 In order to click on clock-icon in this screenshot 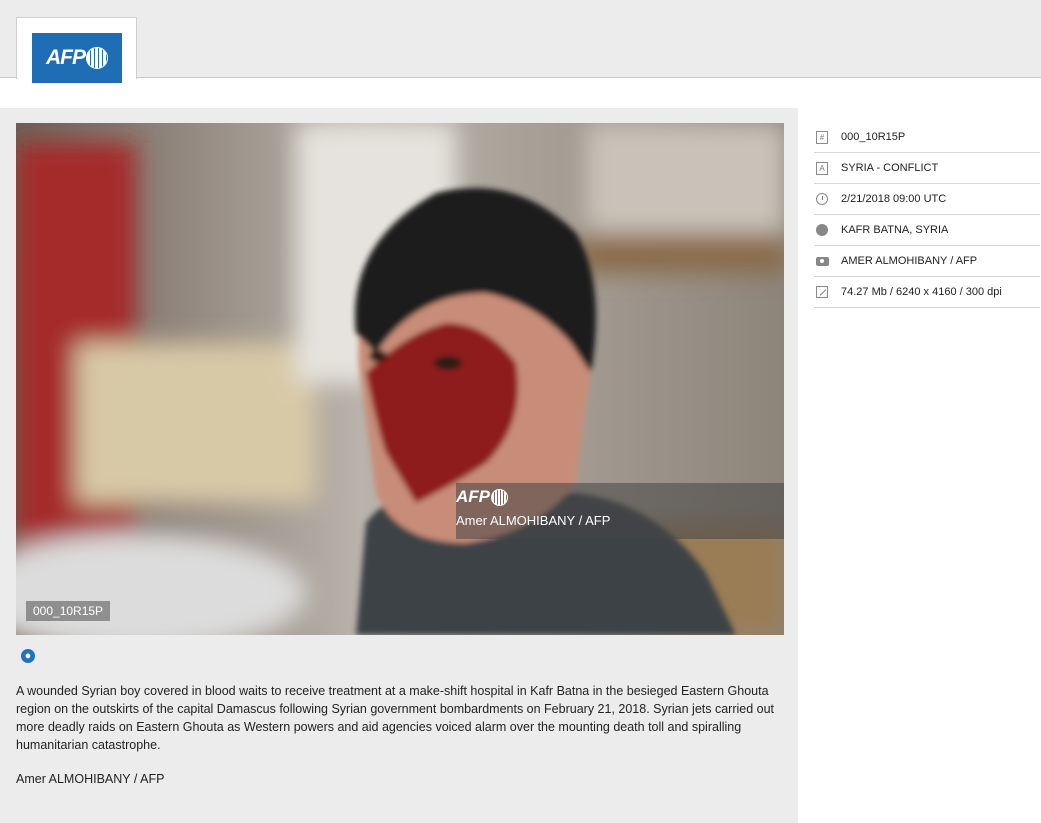, I will do `click(822, 199)`.